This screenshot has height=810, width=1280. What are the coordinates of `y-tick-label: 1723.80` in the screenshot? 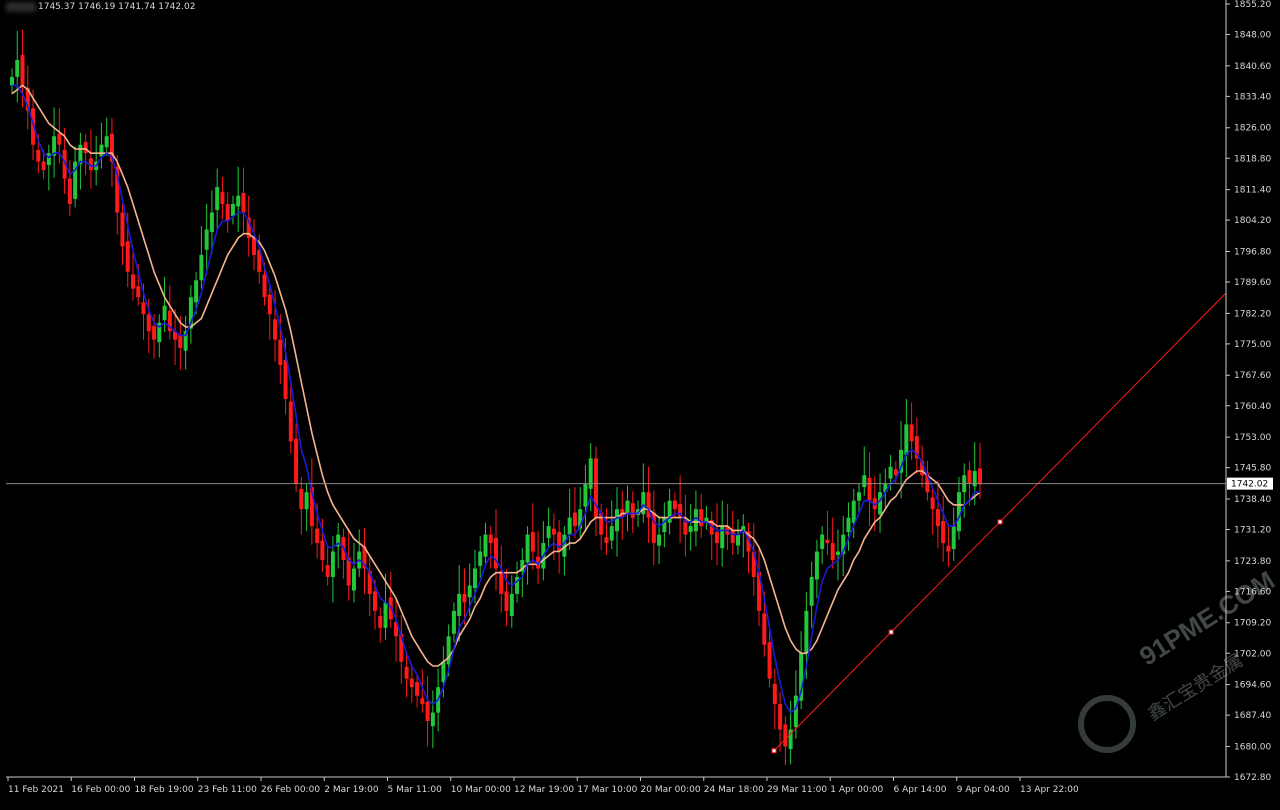 It's located at (1252, 562).